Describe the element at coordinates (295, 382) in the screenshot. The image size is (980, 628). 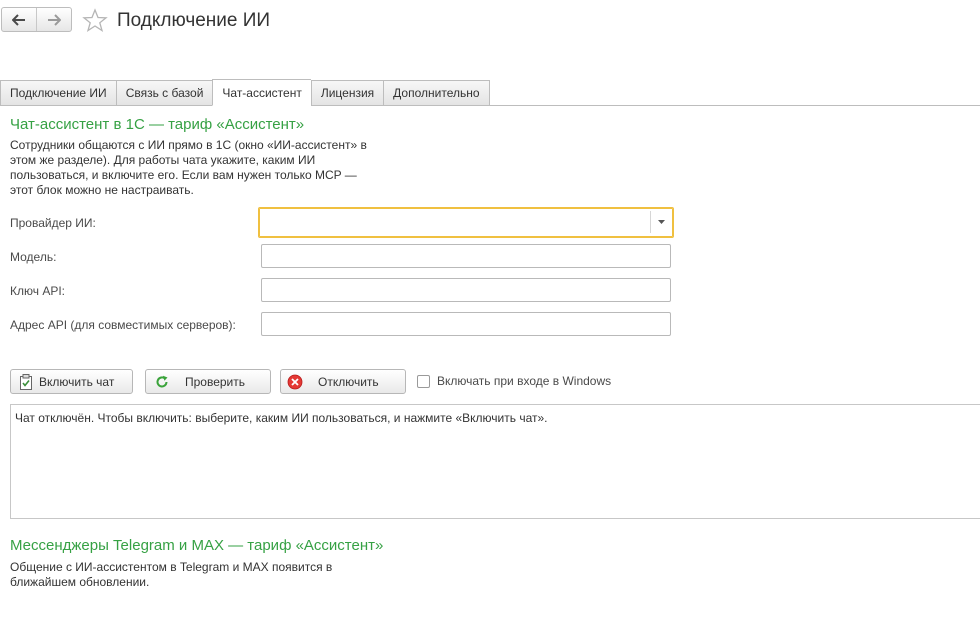
I see `cancel-icon` at that location.